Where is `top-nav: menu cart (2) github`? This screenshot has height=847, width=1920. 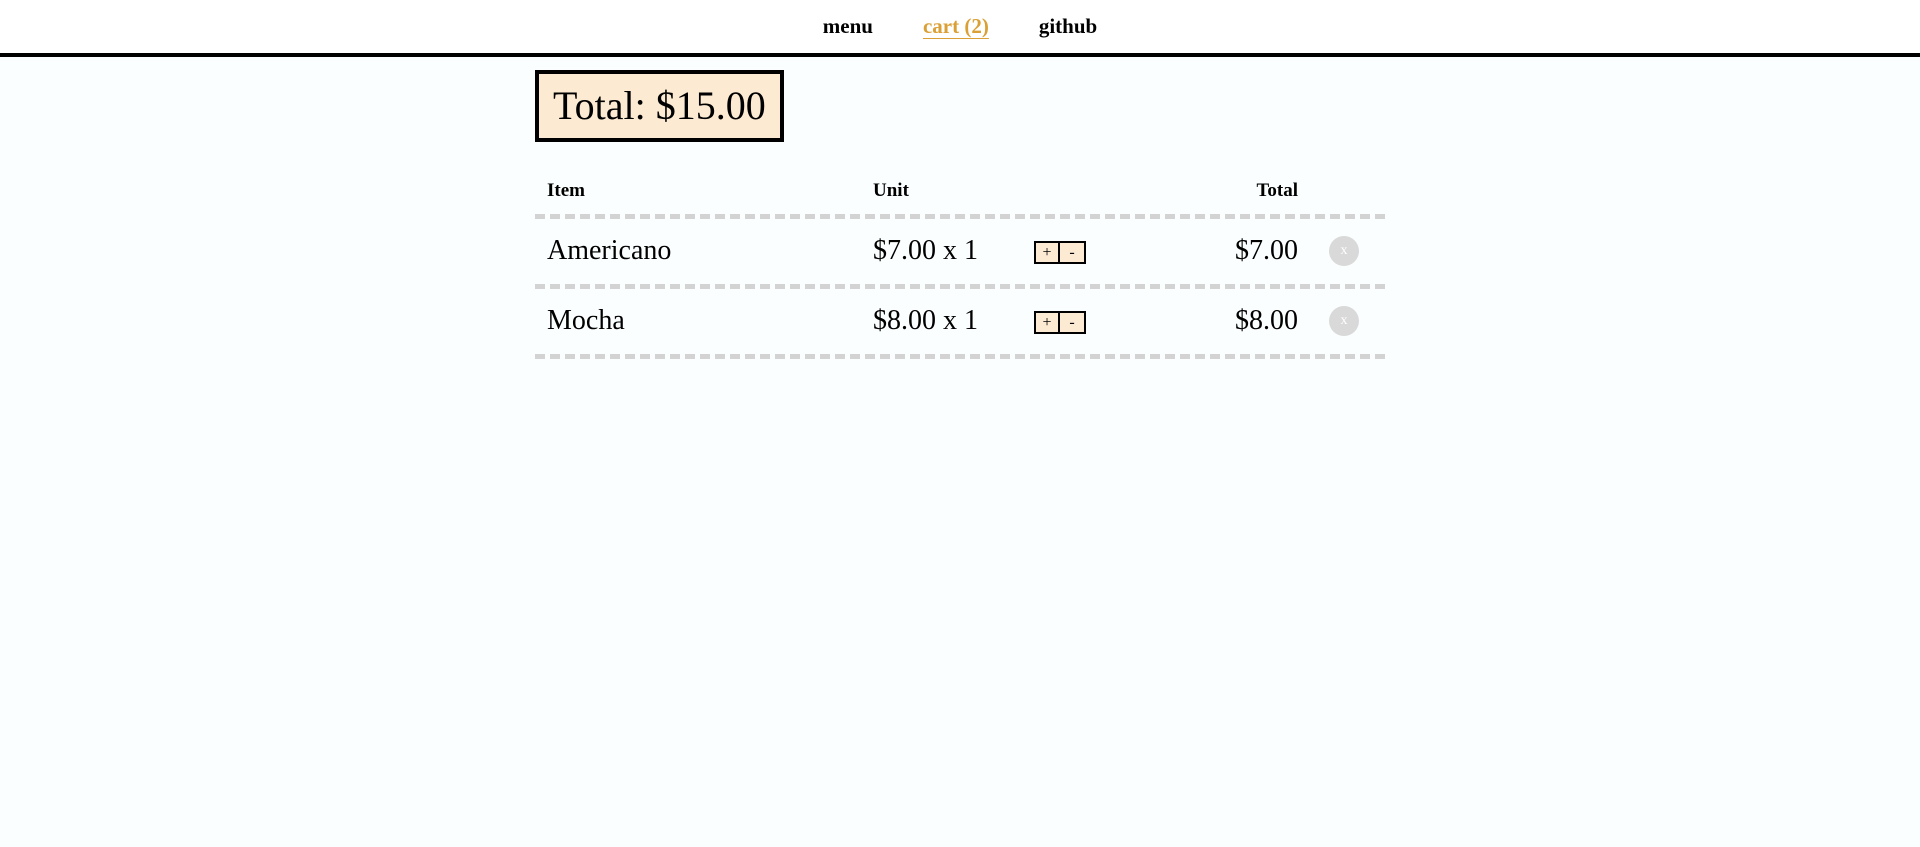
top-nav: menu cart (2) github is located at coordinates (960, 28).